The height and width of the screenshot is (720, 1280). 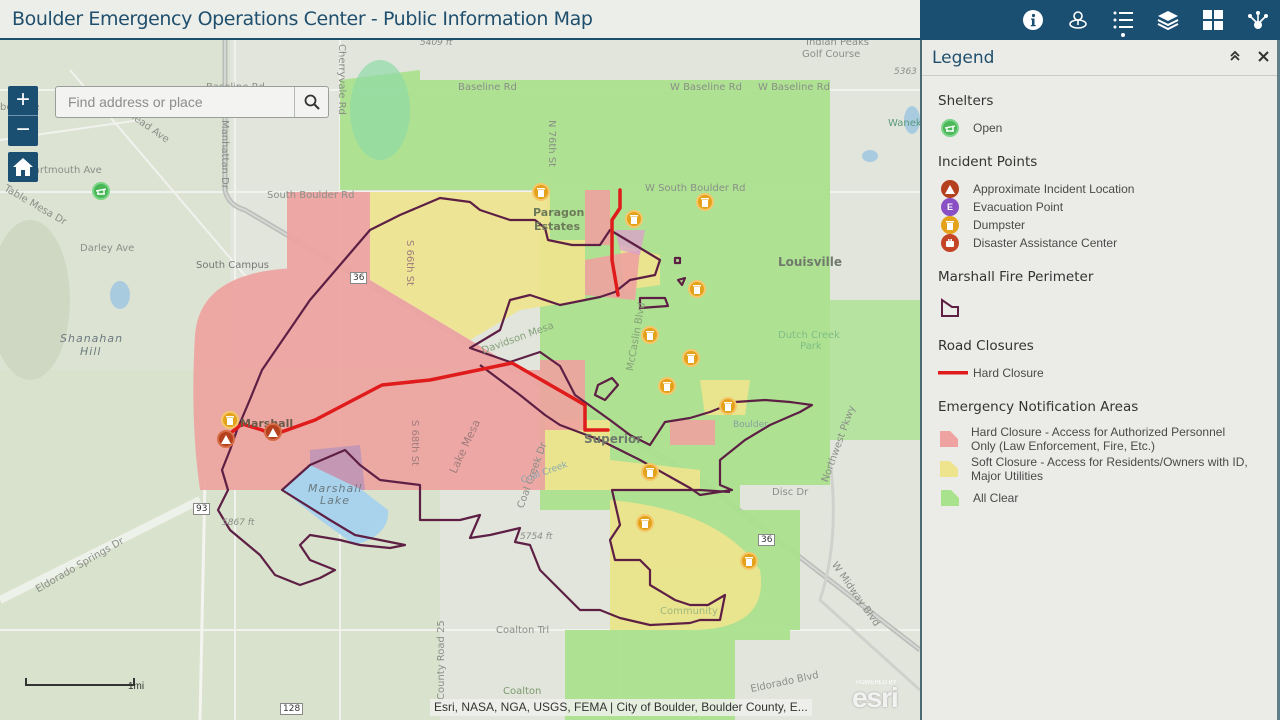 I want to click on about-button, so click(x=1032, y=20).